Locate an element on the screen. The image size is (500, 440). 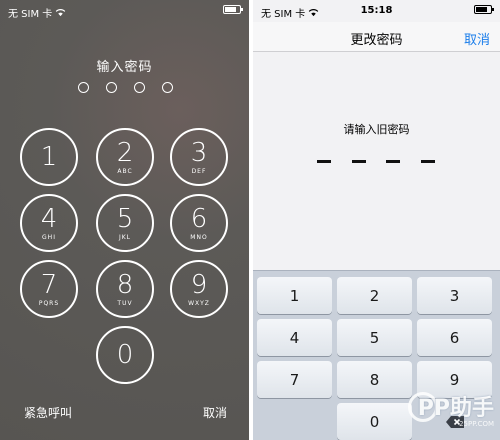
numpad-key-1: 1 is located at coordinates (294, 295).